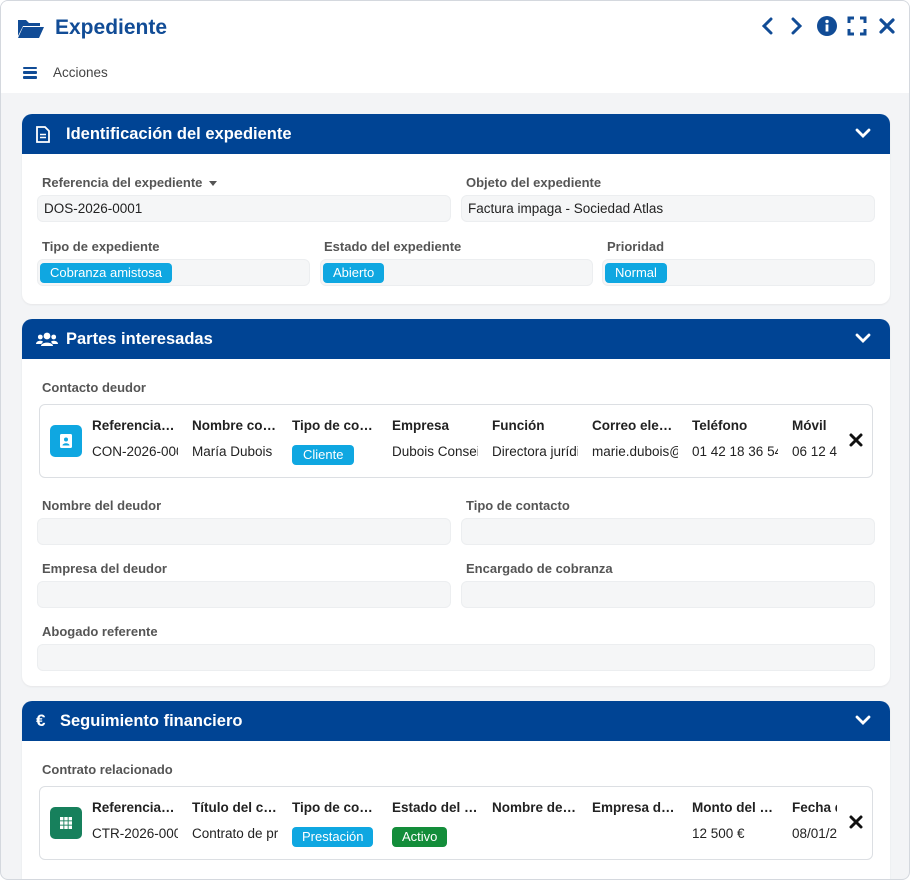 The width and height of the screenshot is (910, 880). I want to click on column-header: Estado del contrato, so click(435, 807).